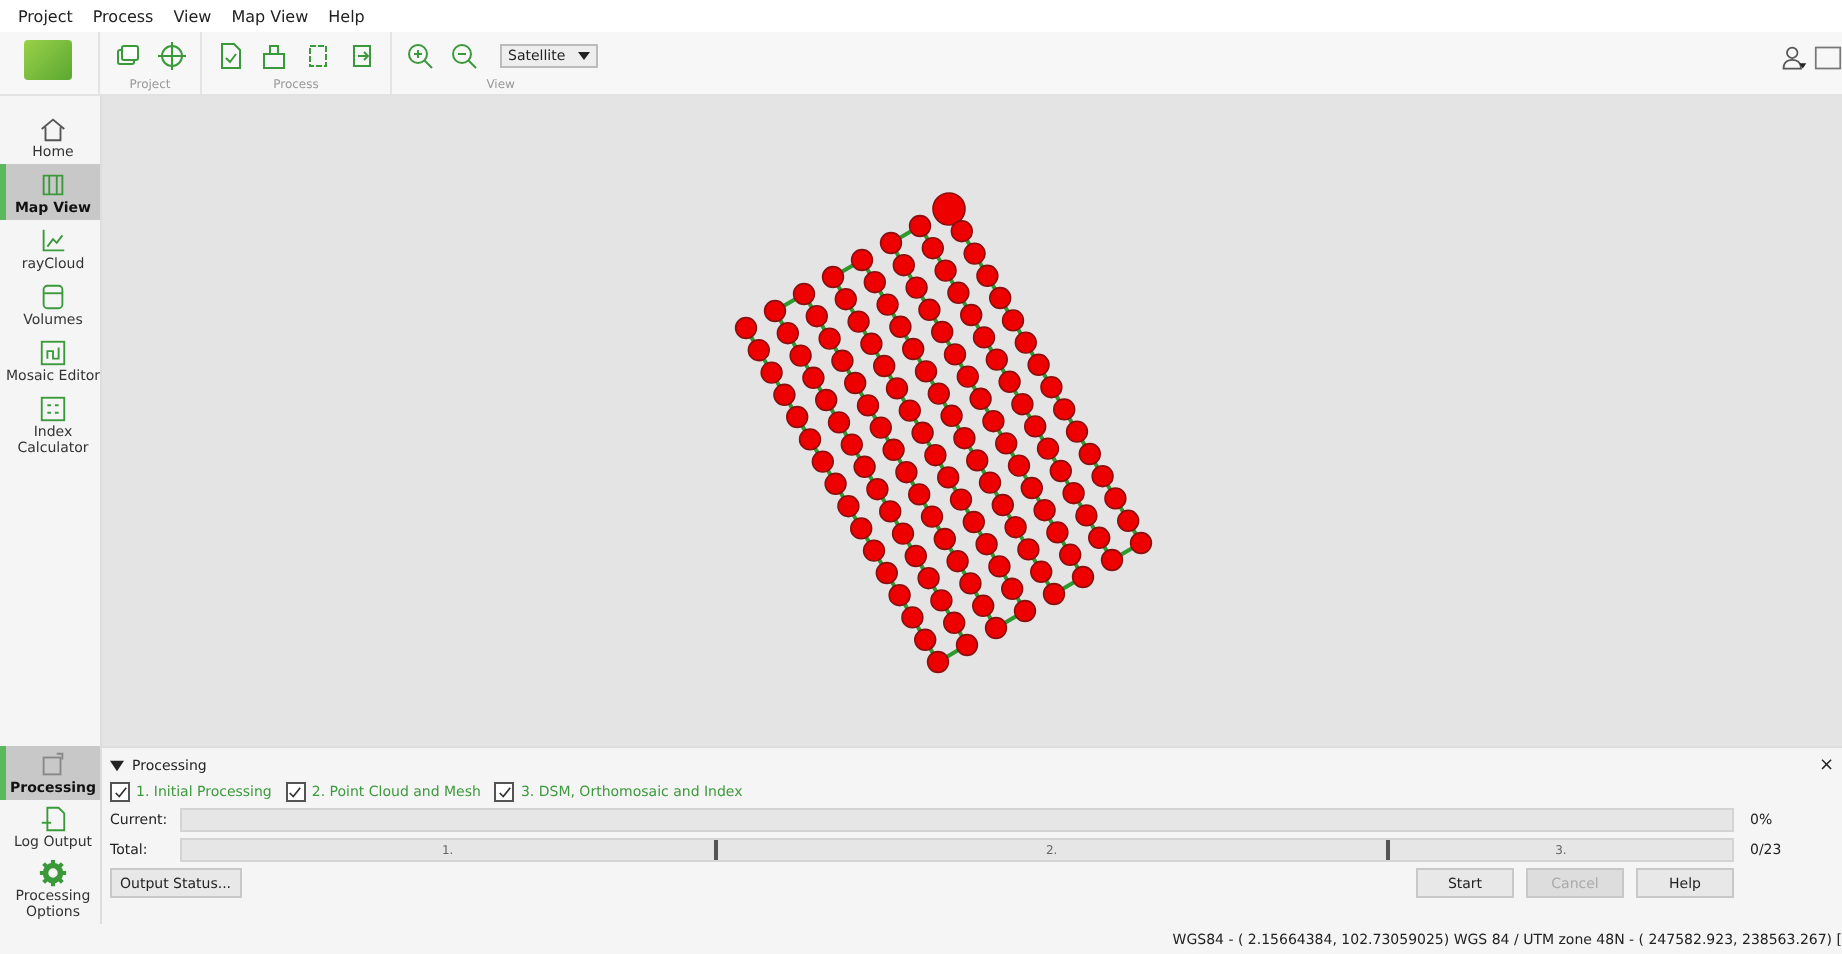  Describe the element at coordinates (270, 16) in the screenshot. I see `menu-item: Map View` at that location.